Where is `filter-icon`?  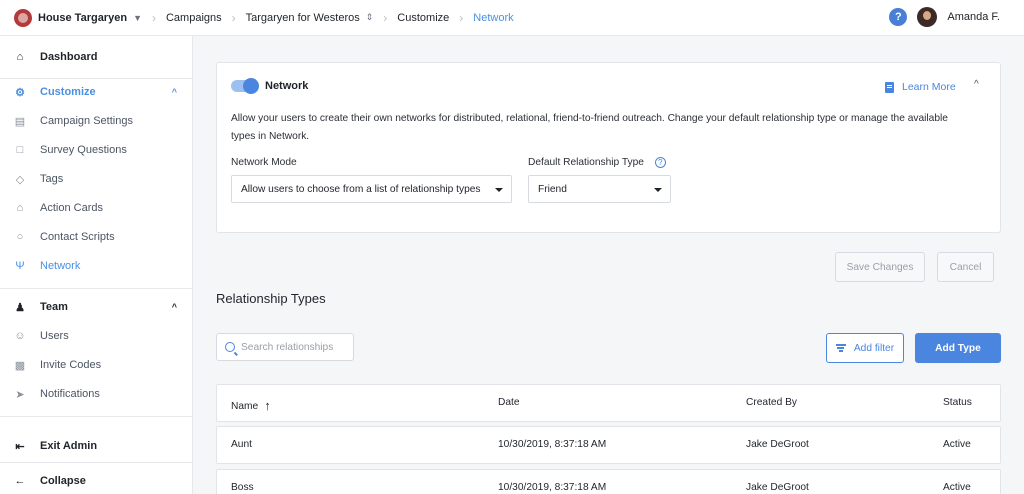 filter-icon is located at coordinates (840, 348).